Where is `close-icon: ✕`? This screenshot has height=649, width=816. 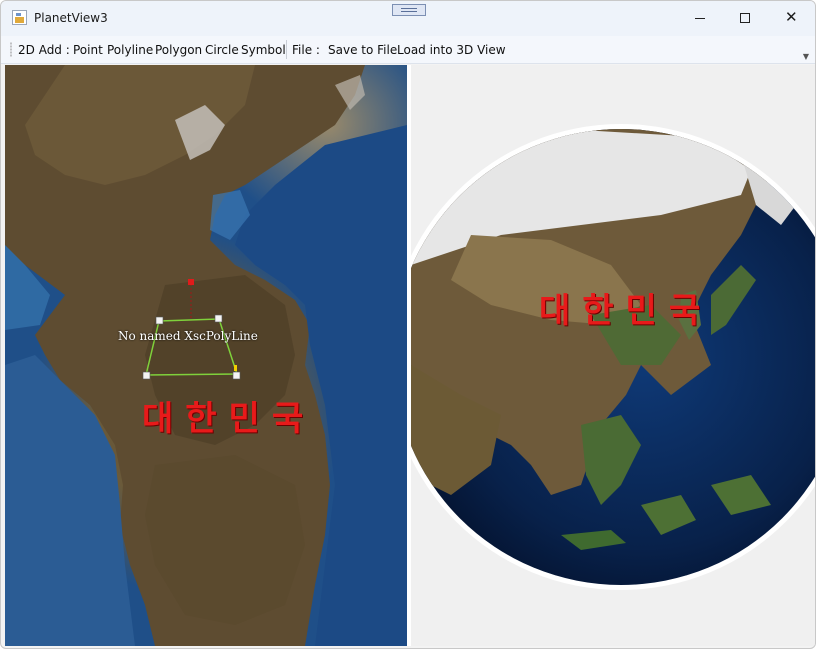 close-icon: ✕ is located at coordinates (791, 17).